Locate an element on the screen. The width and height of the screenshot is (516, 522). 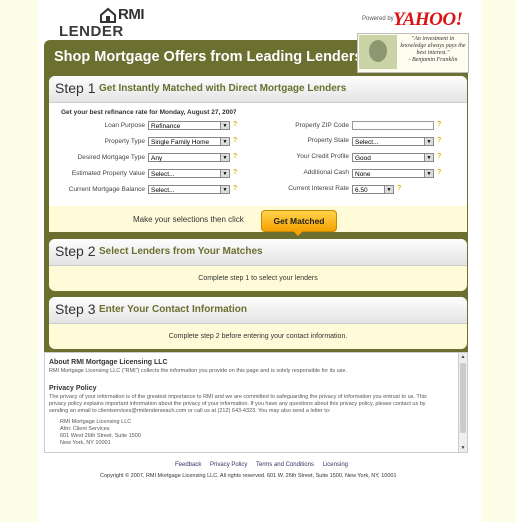
privacy-heading: Privacy Policy is located at coordinates (73, 388).